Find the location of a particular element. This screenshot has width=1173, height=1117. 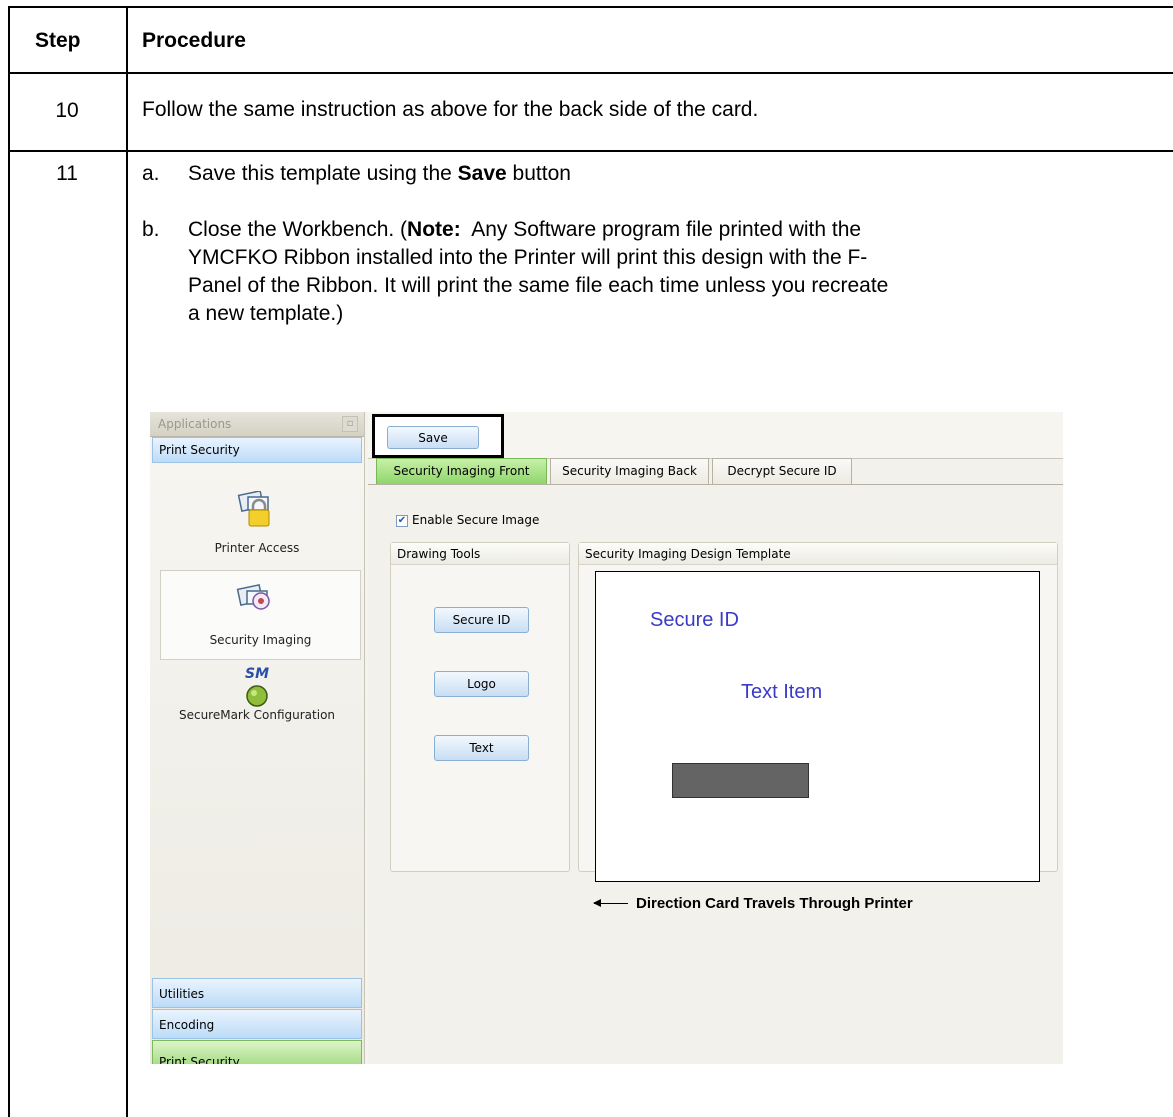

secure-id-tool-button: Secure ID is located at coordinates (481, 620).